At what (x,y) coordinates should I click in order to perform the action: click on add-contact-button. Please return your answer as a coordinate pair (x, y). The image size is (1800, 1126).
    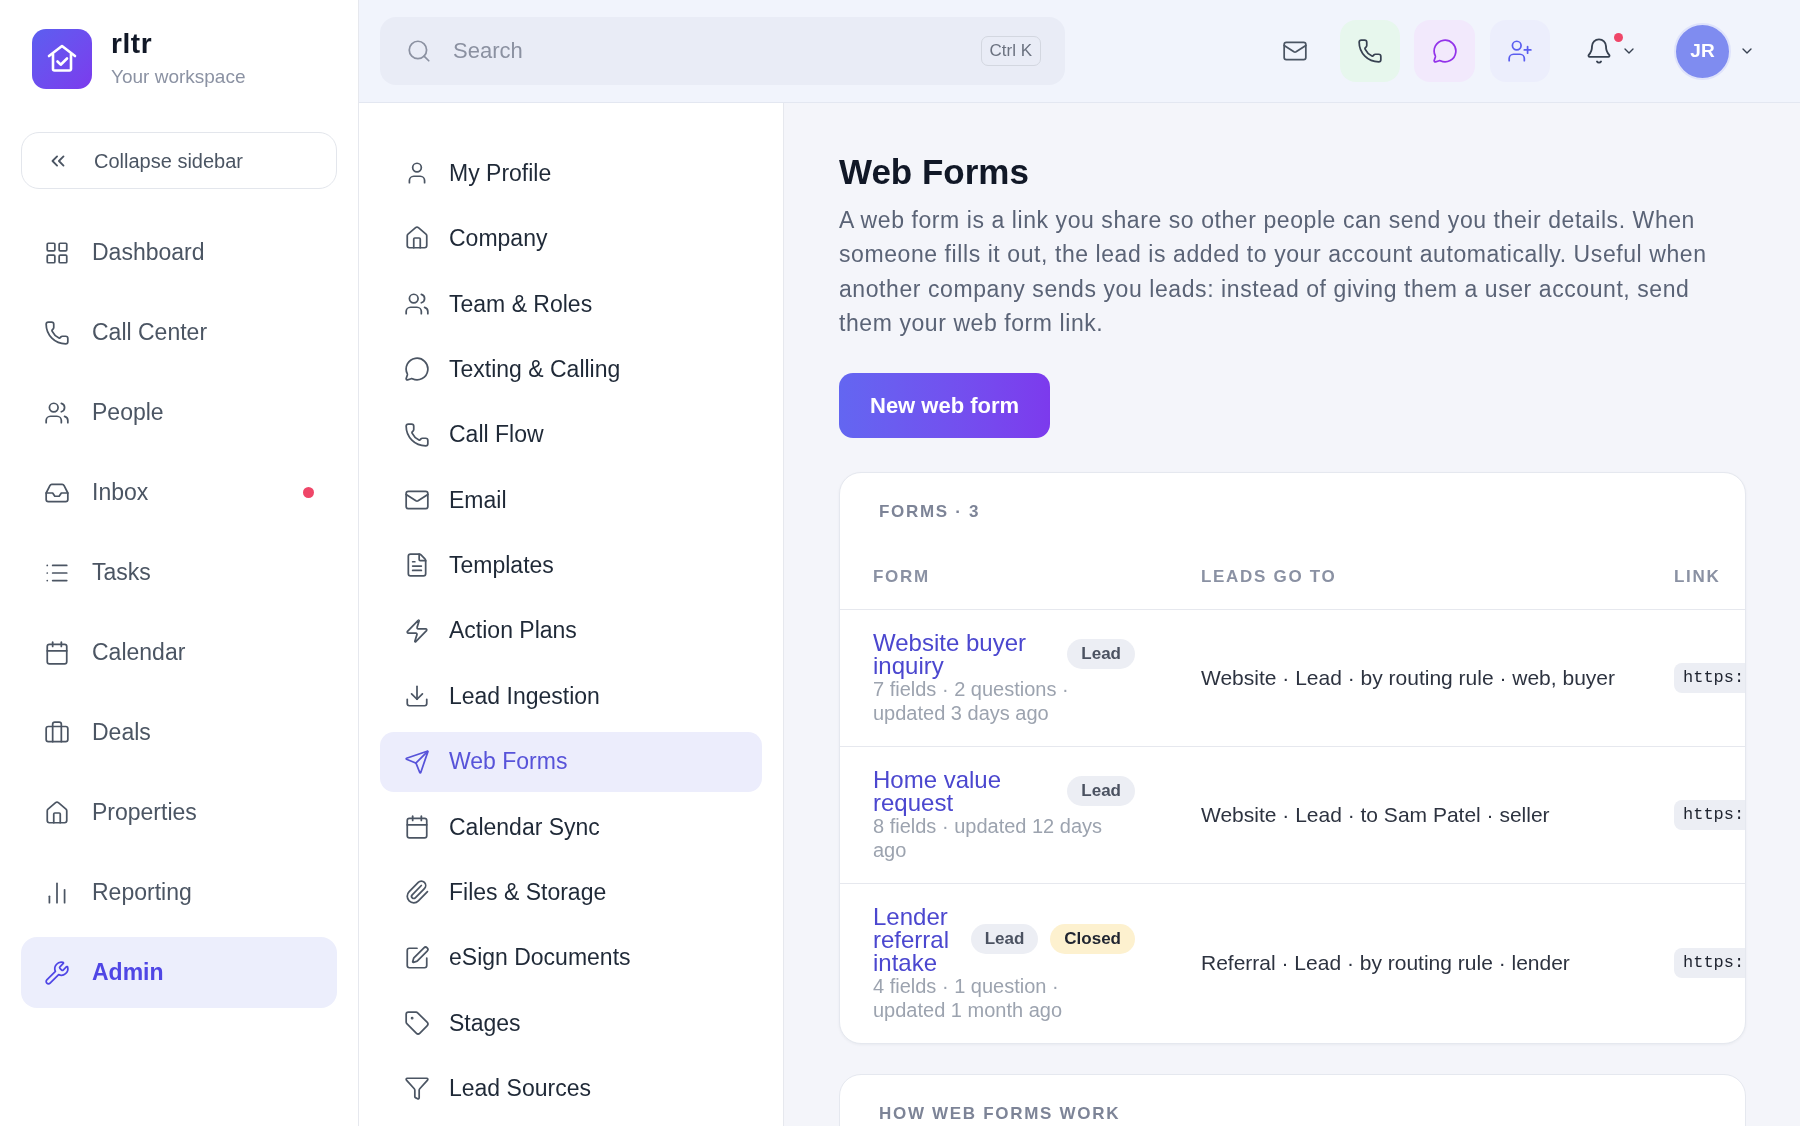
    Looking at the image, I should click on (1520, 51).